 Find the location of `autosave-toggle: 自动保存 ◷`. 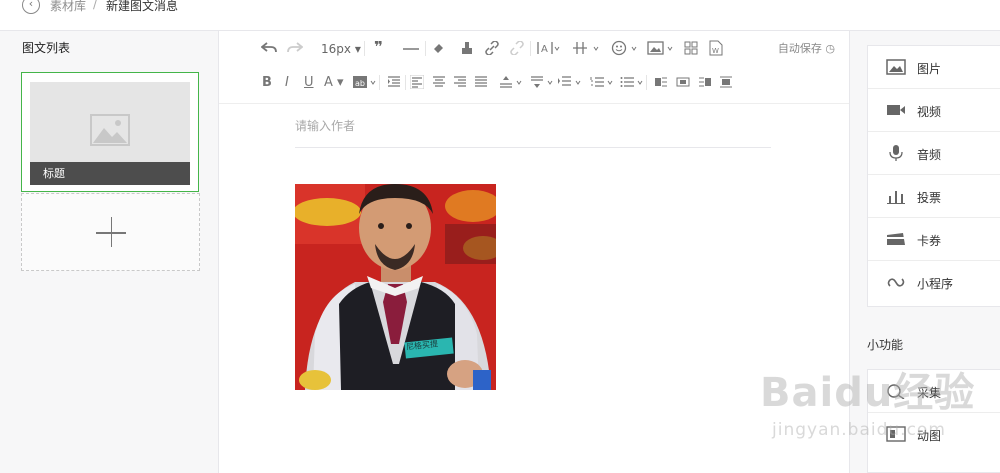

autosave-toggle: 自动保存 ◷ is located at coordinates (806, 49).